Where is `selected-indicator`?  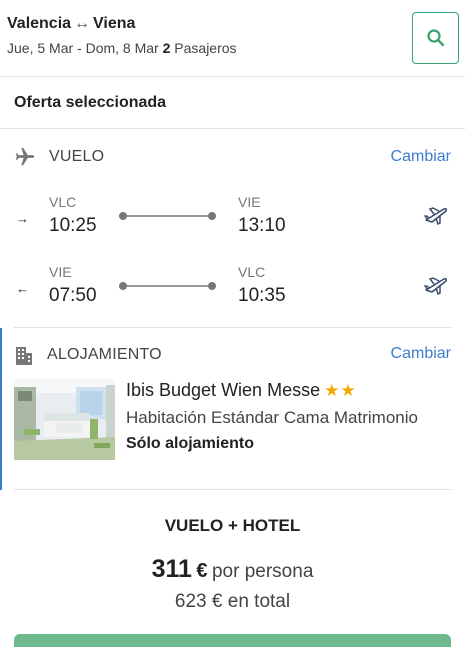 selected-indicator is located at coordinates (1, 409).